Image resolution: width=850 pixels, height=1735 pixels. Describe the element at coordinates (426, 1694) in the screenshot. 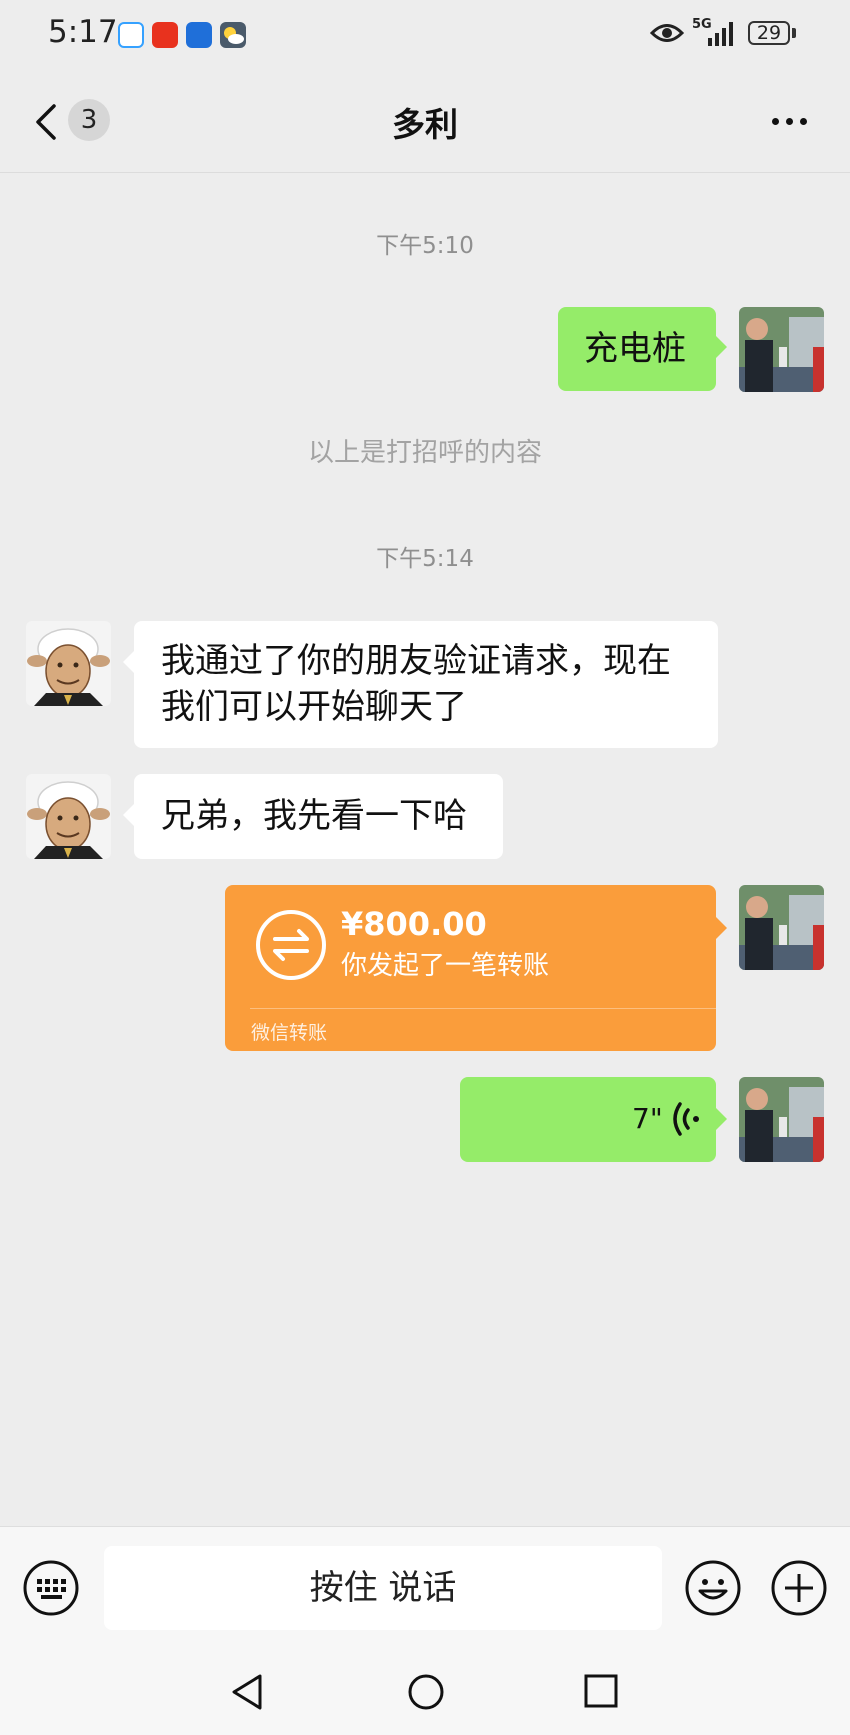

I see `home-circle-icon` at that location.